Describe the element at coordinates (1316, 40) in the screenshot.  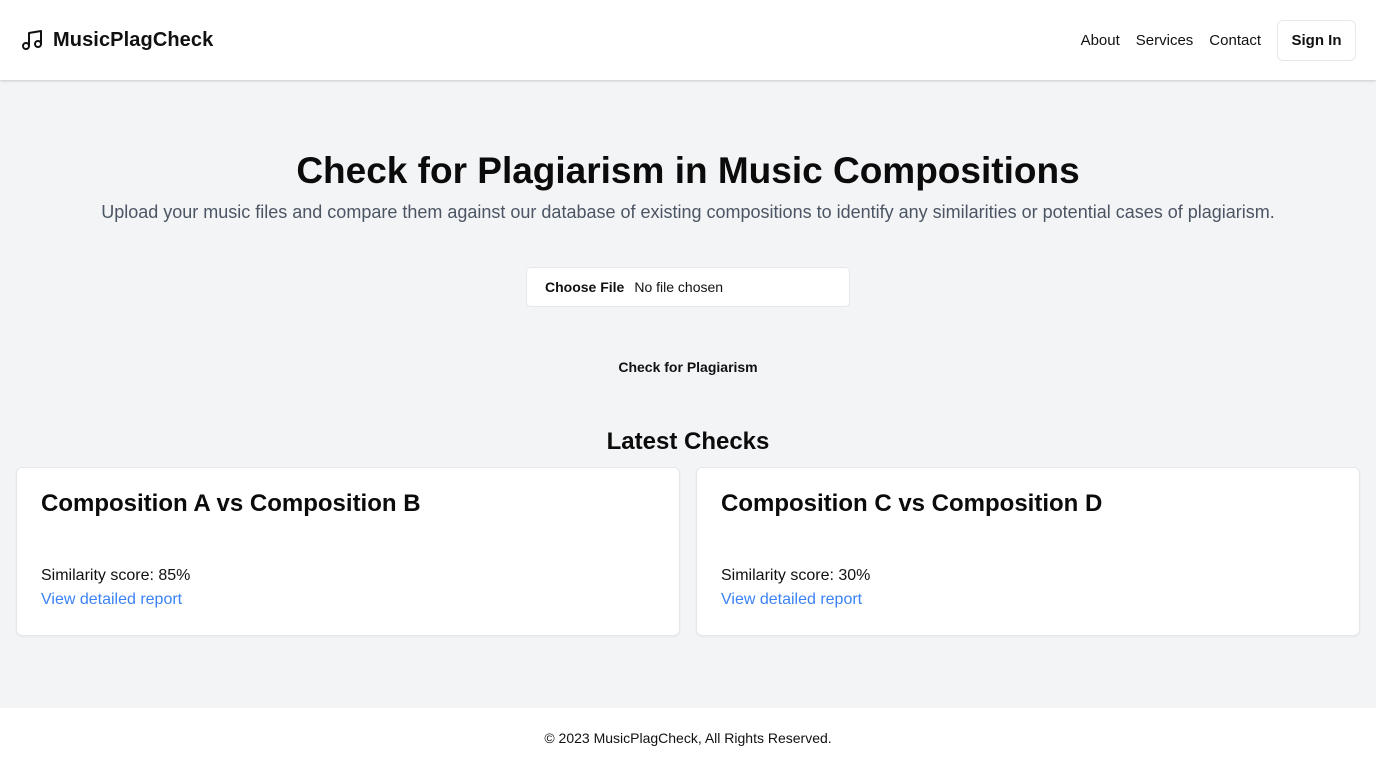
I see `sign-in-button: Sign In` at that location.